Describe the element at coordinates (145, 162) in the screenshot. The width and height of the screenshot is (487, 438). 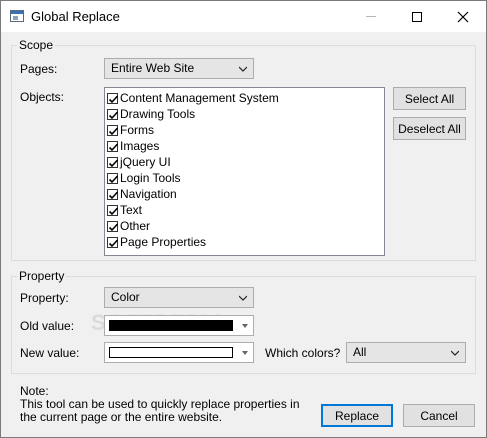
I see `object-label: jQuery UI` at that location.